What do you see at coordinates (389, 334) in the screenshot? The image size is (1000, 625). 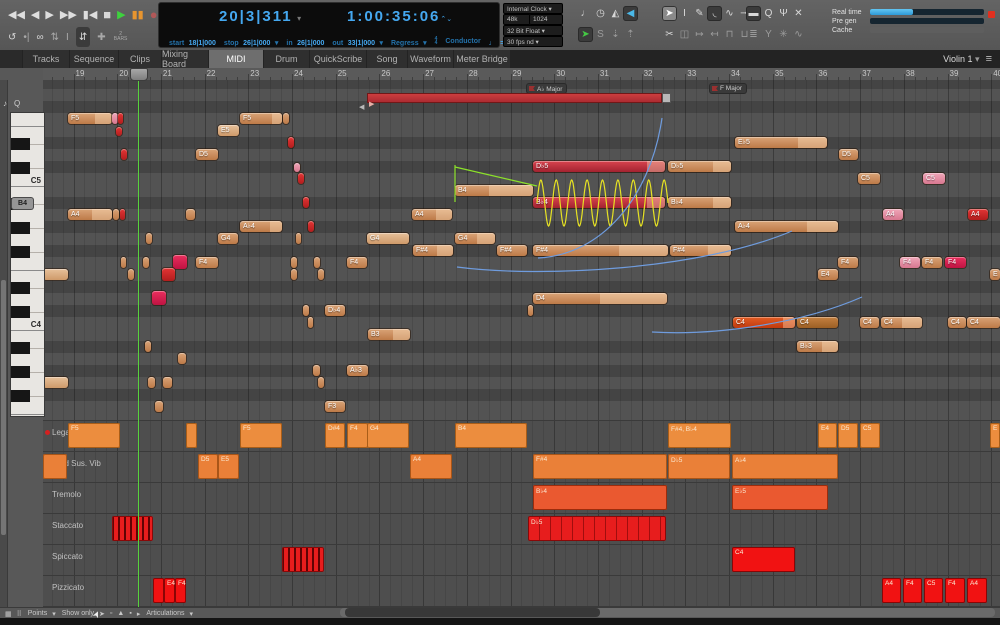 I see `midi-note: B3` at bounding box center [389, 334].